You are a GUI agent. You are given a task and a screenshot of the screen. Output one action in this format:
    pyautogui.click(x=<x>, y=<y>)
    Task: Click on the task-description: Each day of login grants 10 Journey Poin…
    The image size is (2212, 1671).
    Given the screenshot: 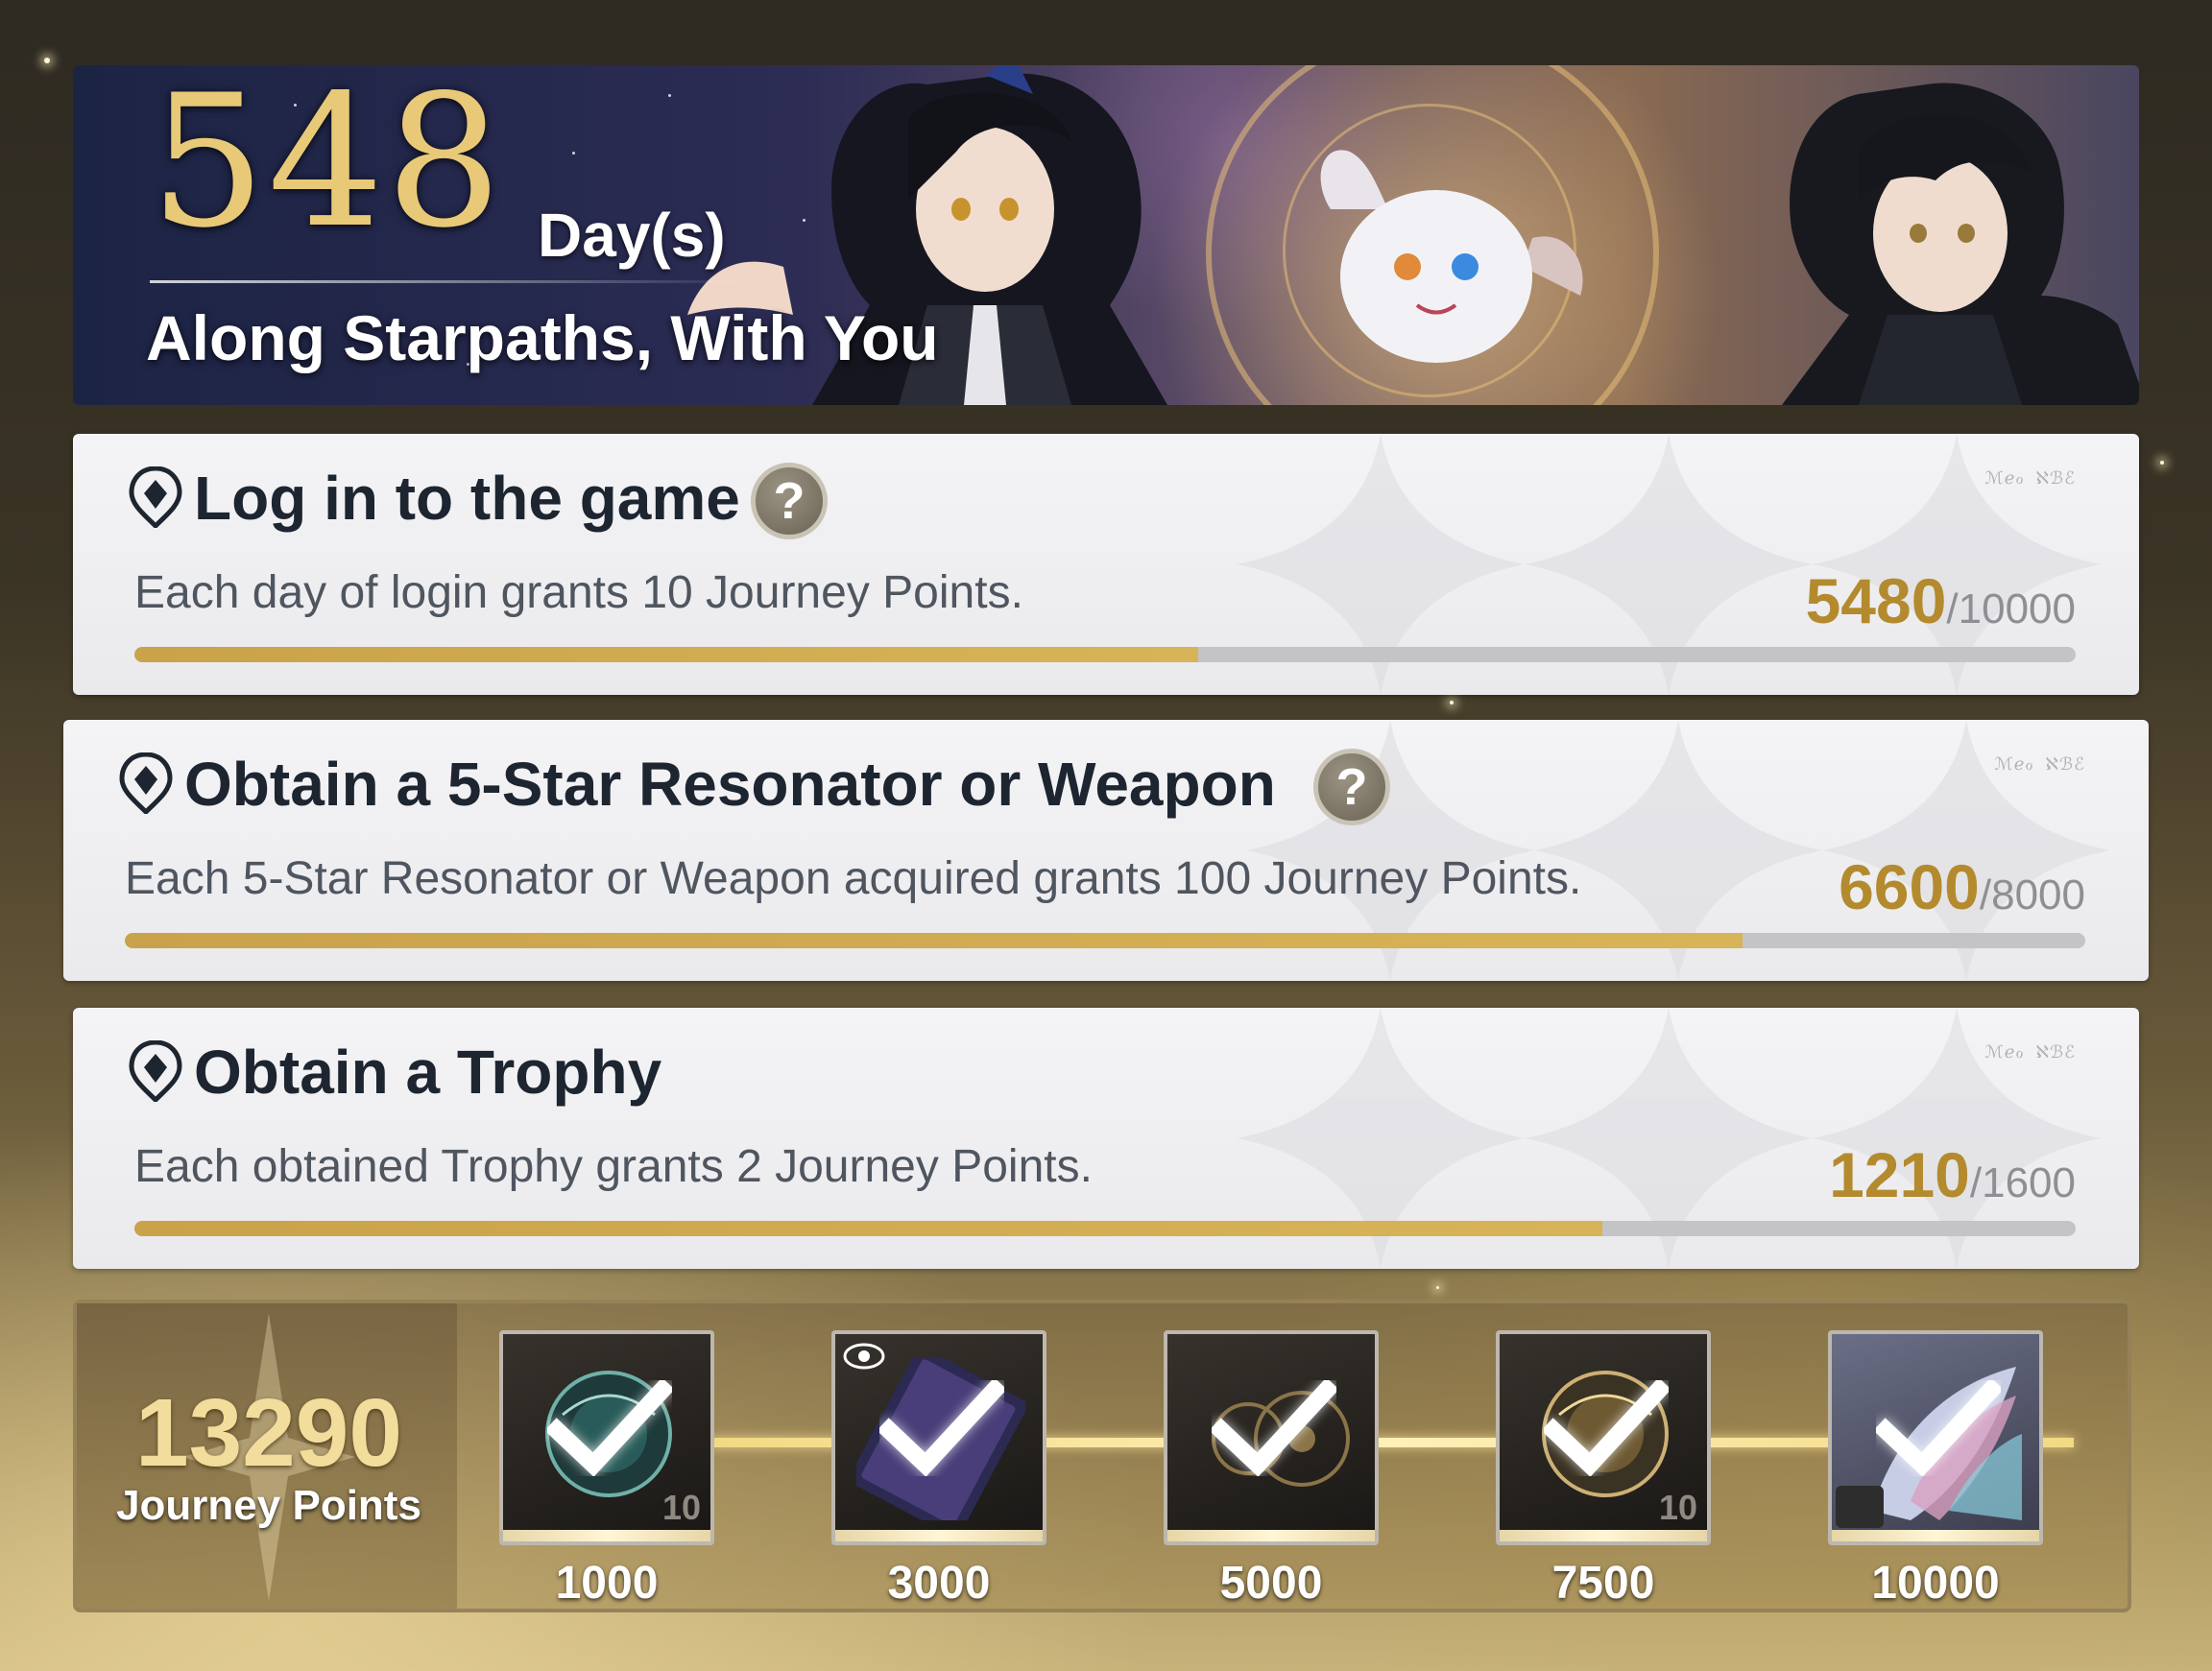 What is the action you would take?
    pyautogui.click(x=578, y=592)
    